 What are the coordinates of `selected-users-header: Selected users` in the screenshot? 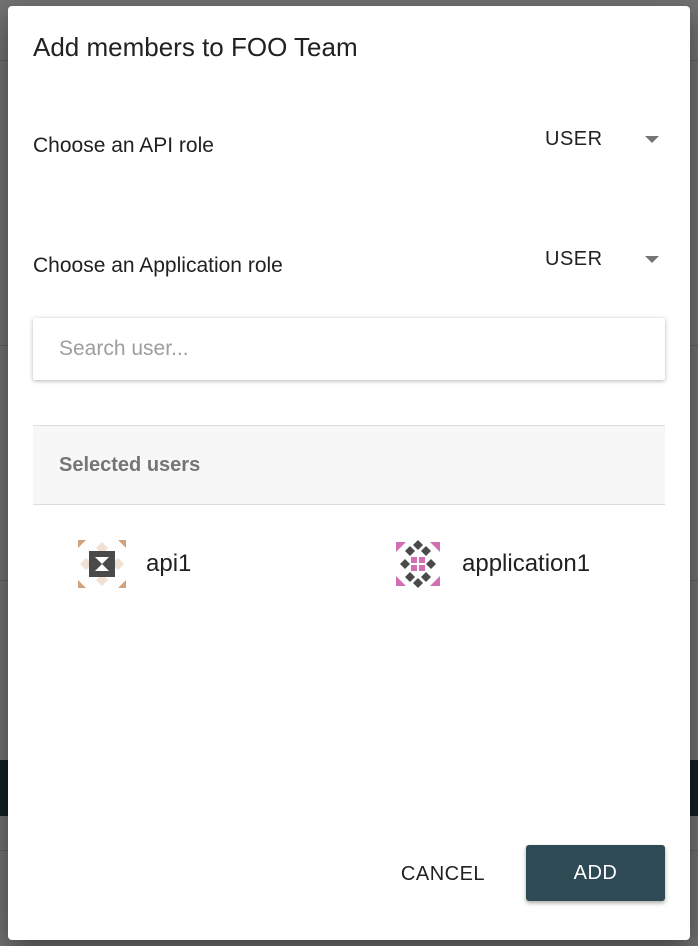 It's located at (349, 465).